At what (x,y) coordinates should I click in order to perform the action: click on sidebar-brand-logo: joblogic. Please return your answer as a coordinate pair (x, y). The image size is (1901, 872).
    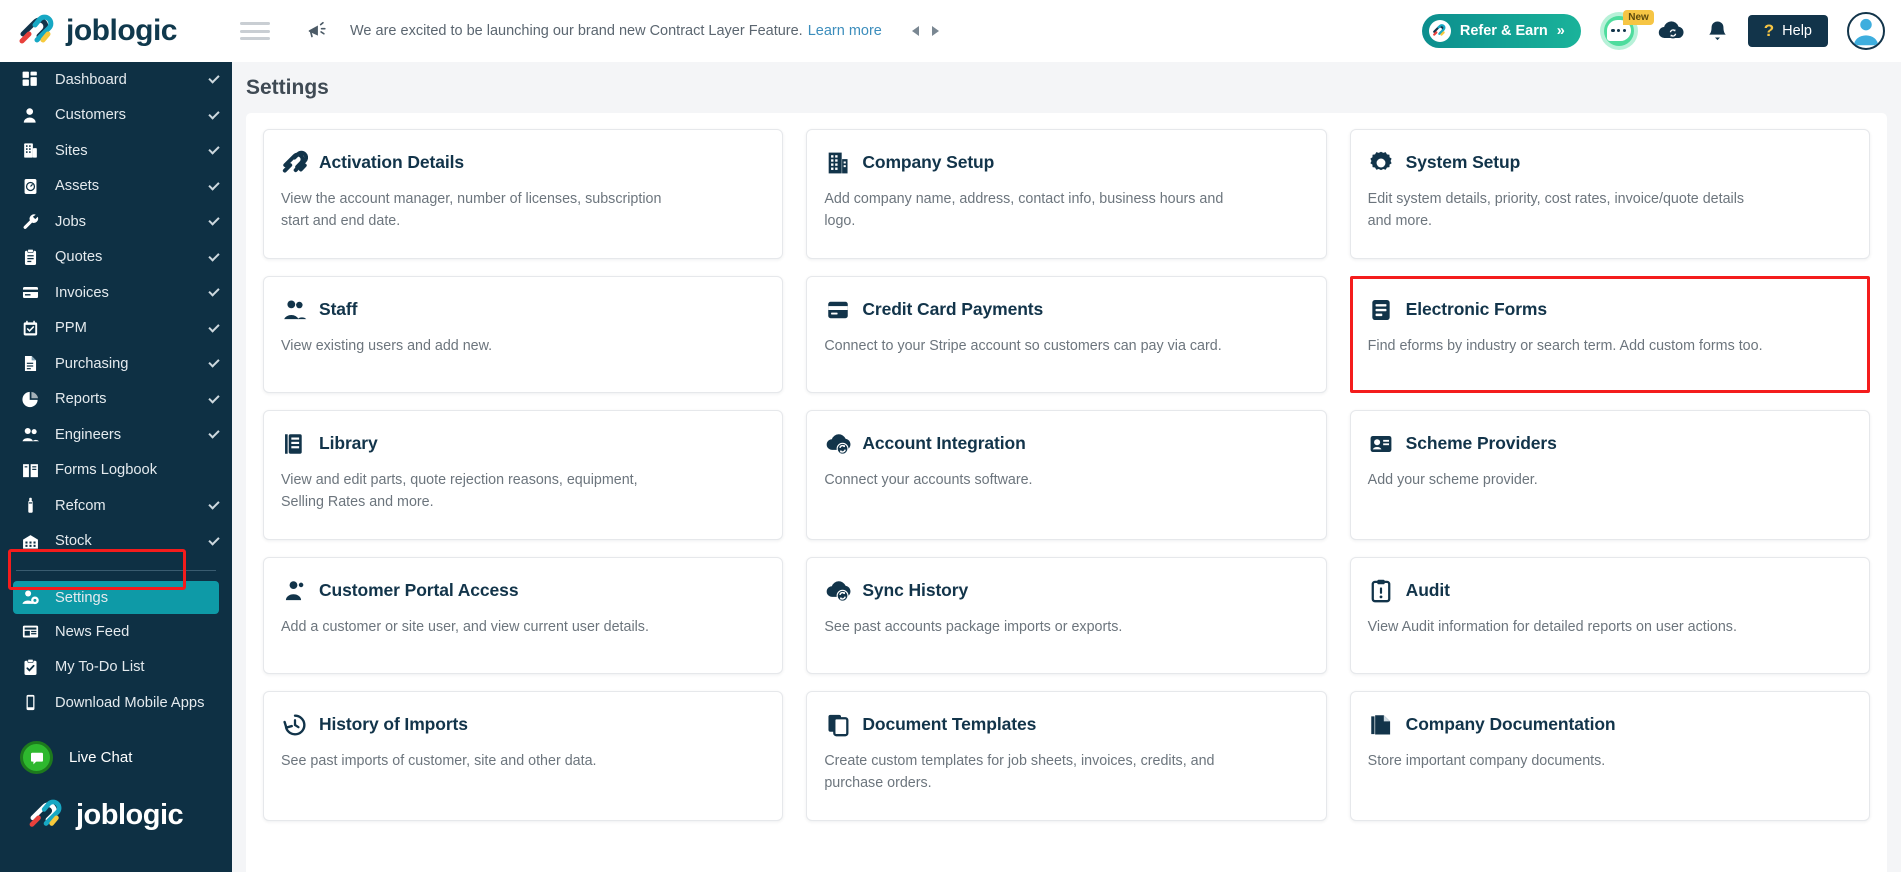
    Looking at the image, I should click on (116, 816).